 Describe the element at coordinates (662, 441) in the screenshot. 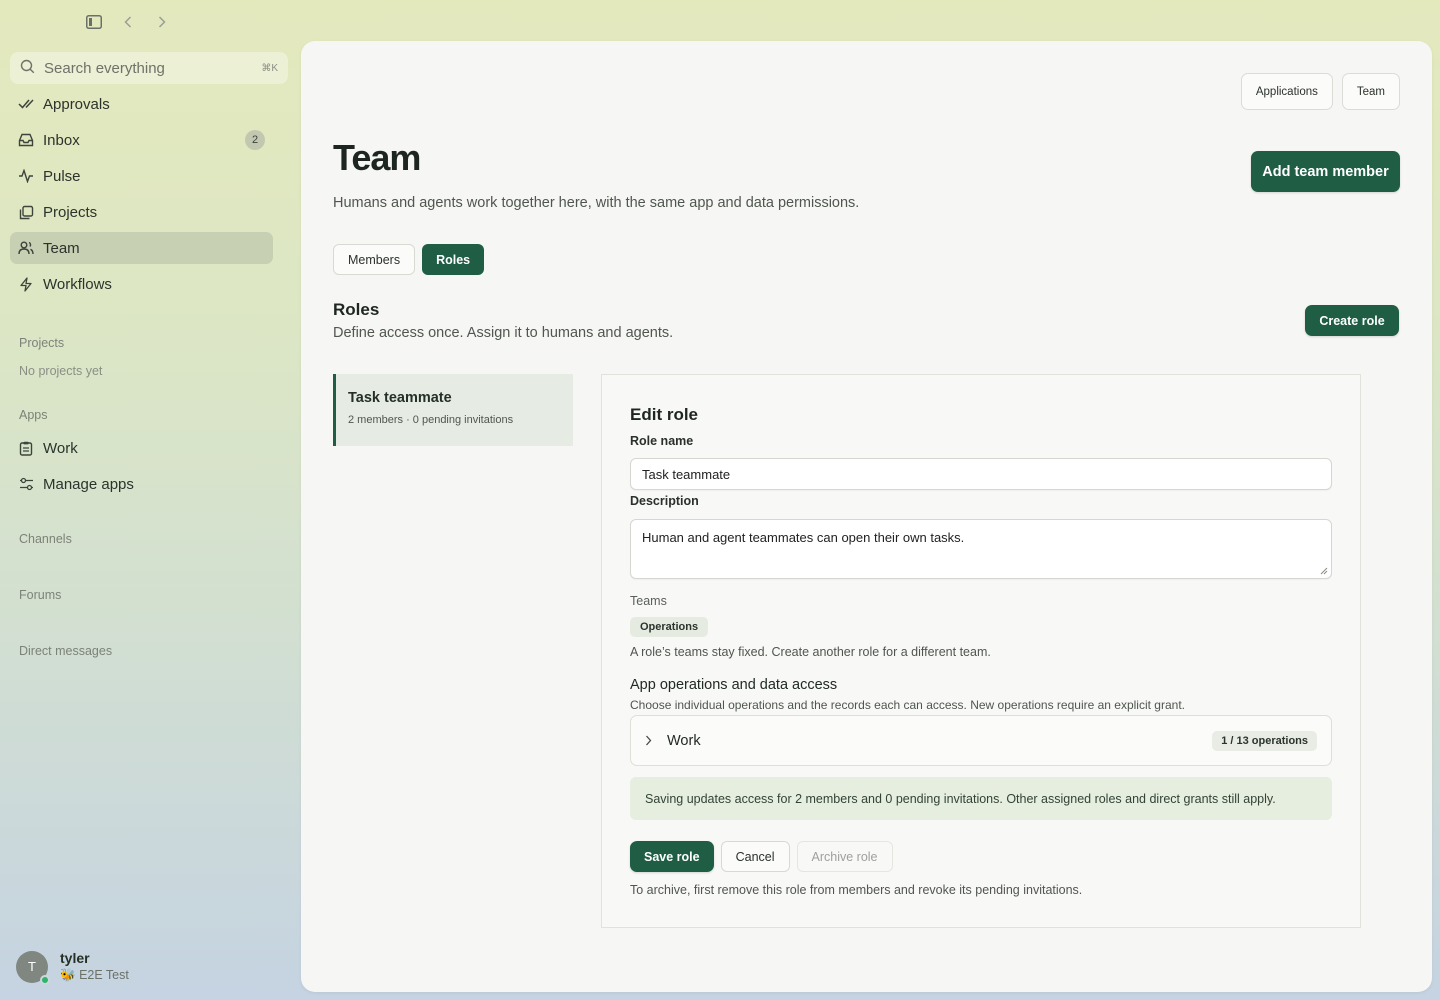

I see `role-name-label: Role name` at that location.